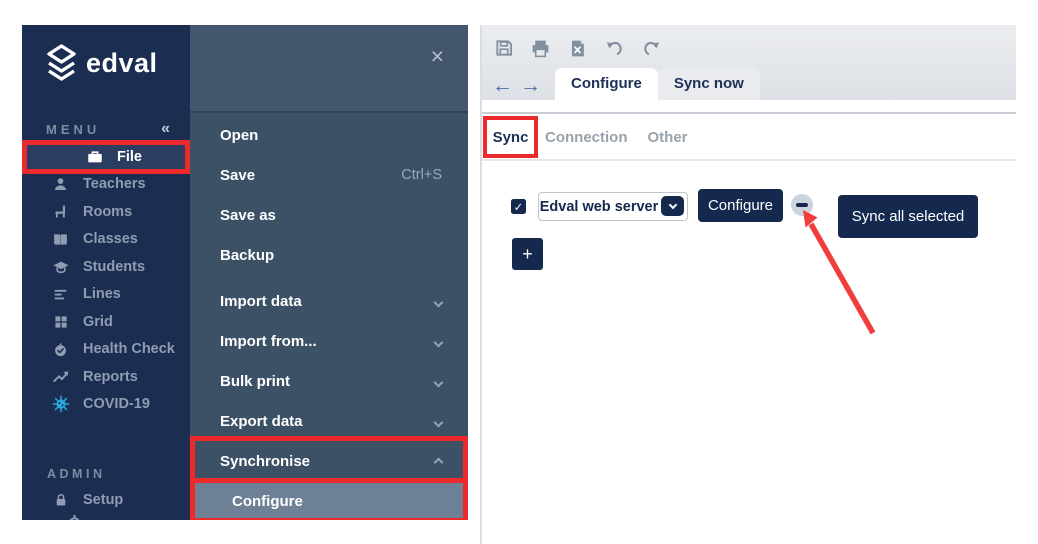  What do you see at coordinates (122, 62) in the screenshot?
I see `logo-text: edval` at bounding box center [122, 62].